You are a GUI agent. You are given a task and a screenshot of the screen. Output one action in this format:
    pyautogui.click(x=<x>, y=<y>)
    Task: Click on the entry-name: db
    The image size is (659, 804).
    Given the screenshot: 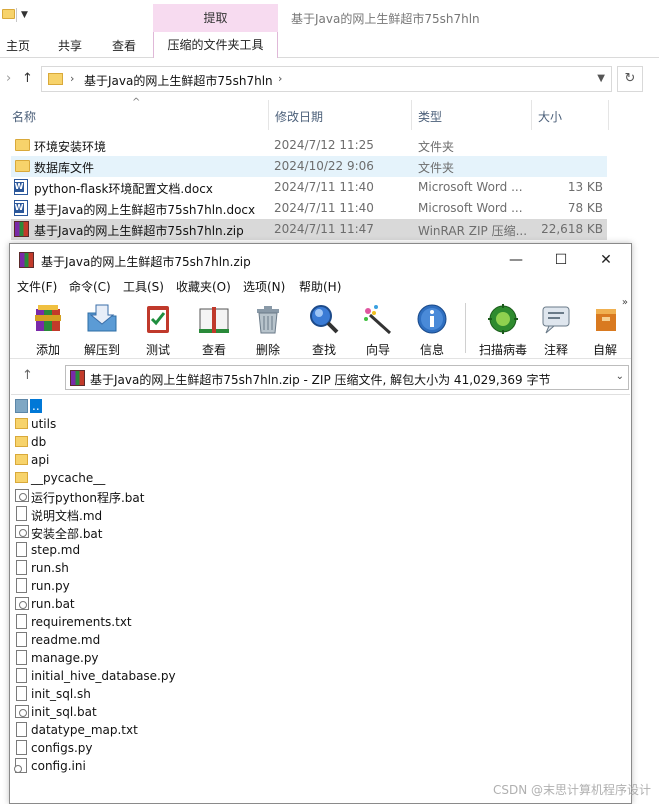 What is the action you would take?
    pyautogui.click(x=39, y=442)
    